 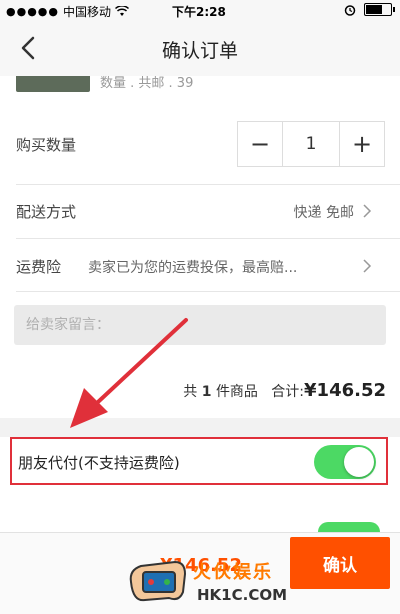 I want to click on battery-icon, so click(x=379, y=9).